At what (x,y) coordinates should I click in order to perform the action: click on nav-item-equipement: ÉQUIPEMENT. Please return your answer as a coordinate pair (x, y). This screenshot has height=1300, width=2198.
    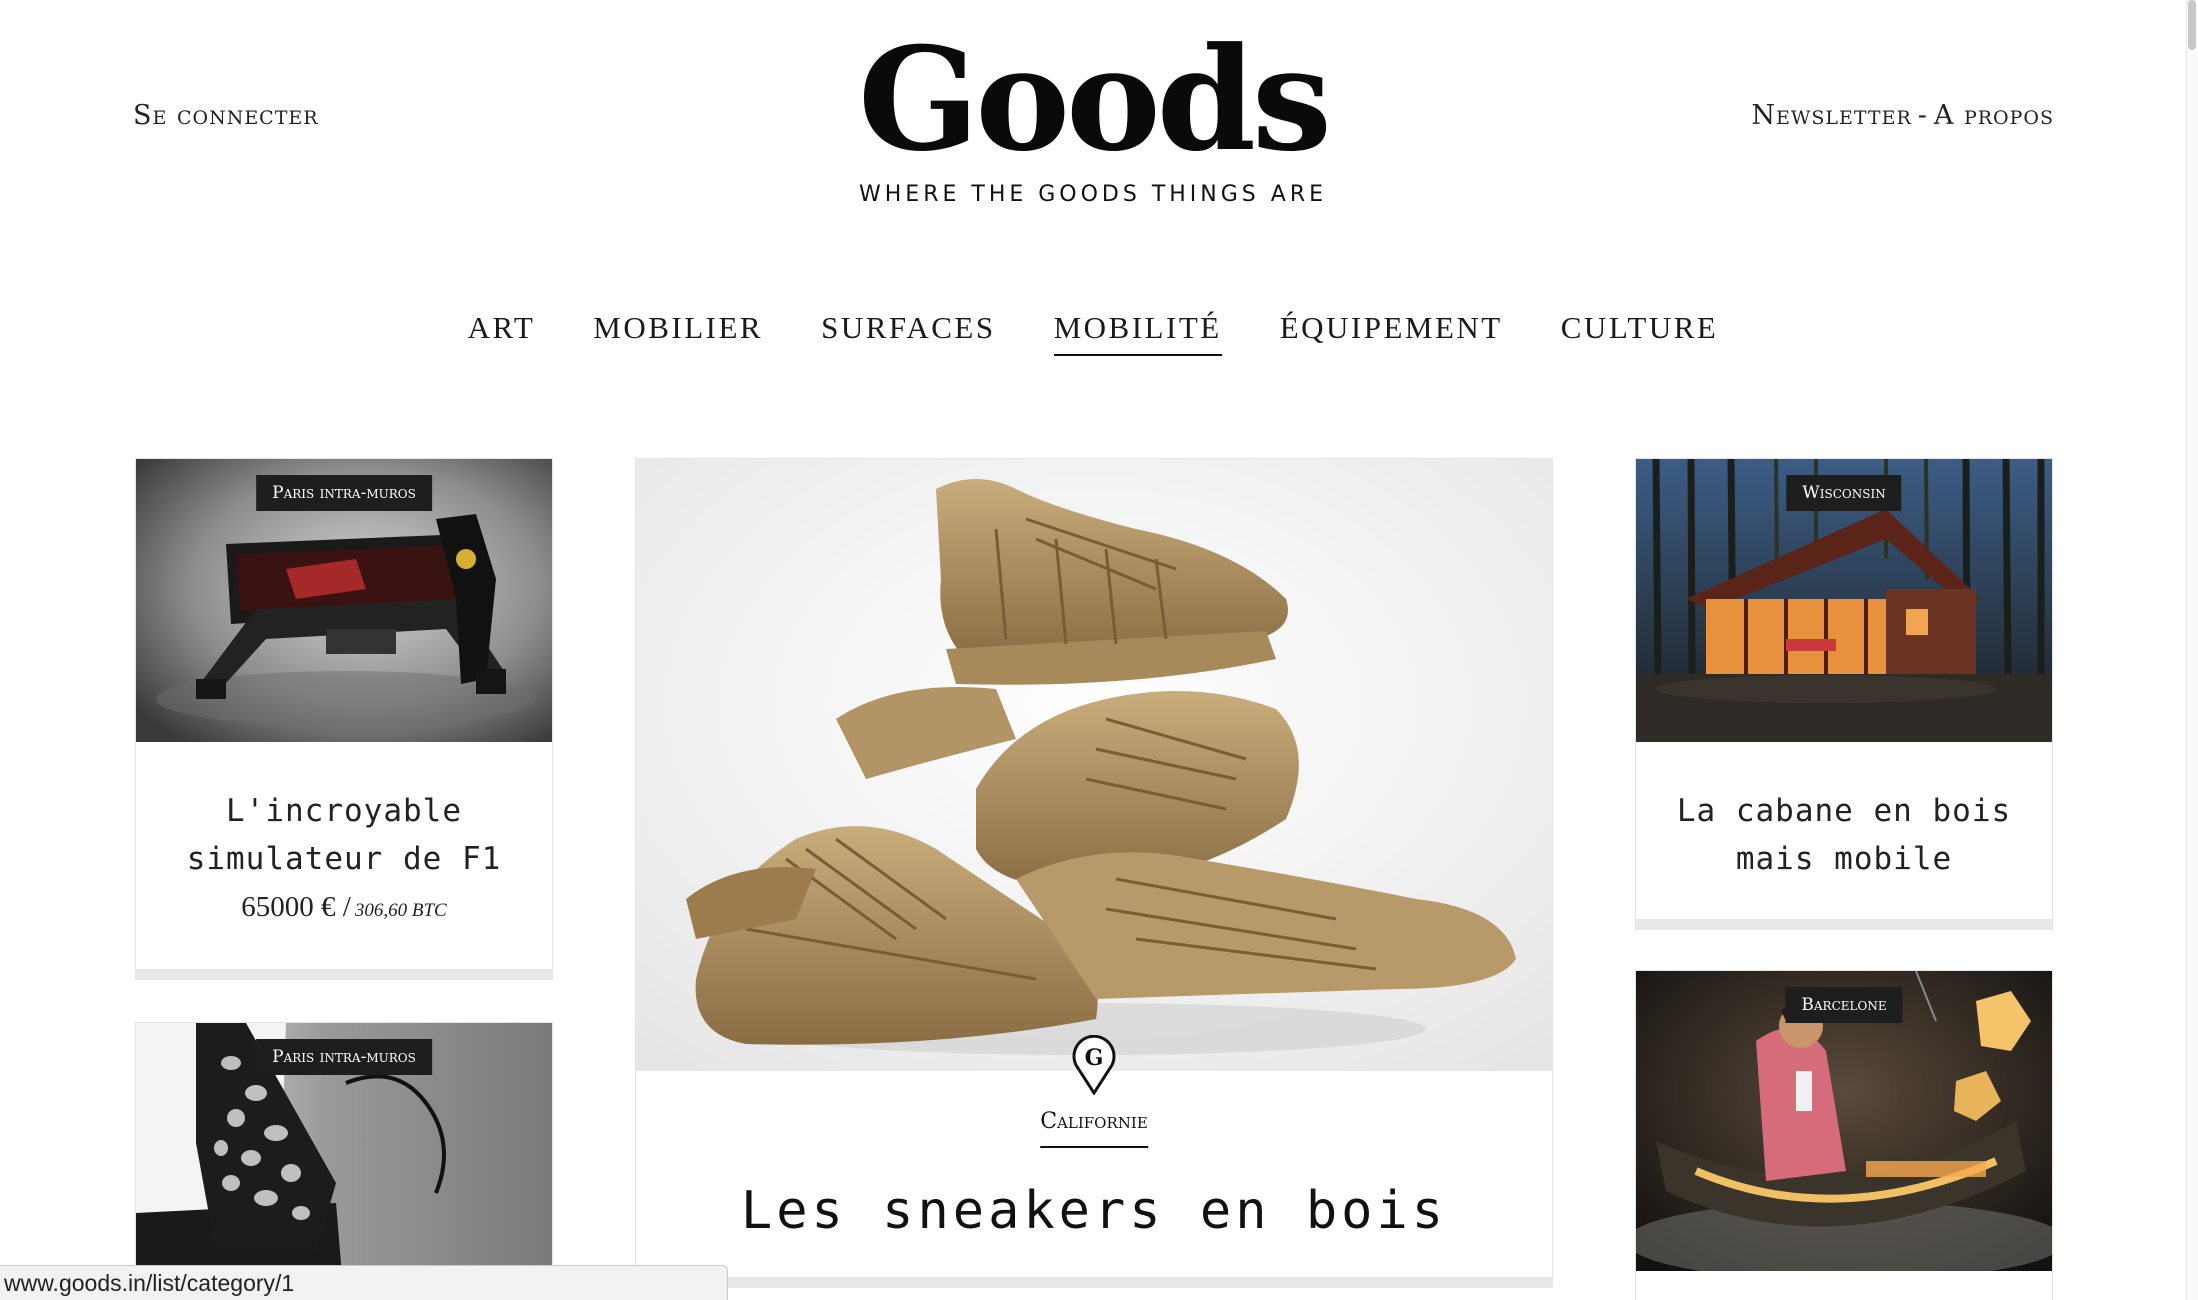
    Looking at the image, I should click on (1391, 333).